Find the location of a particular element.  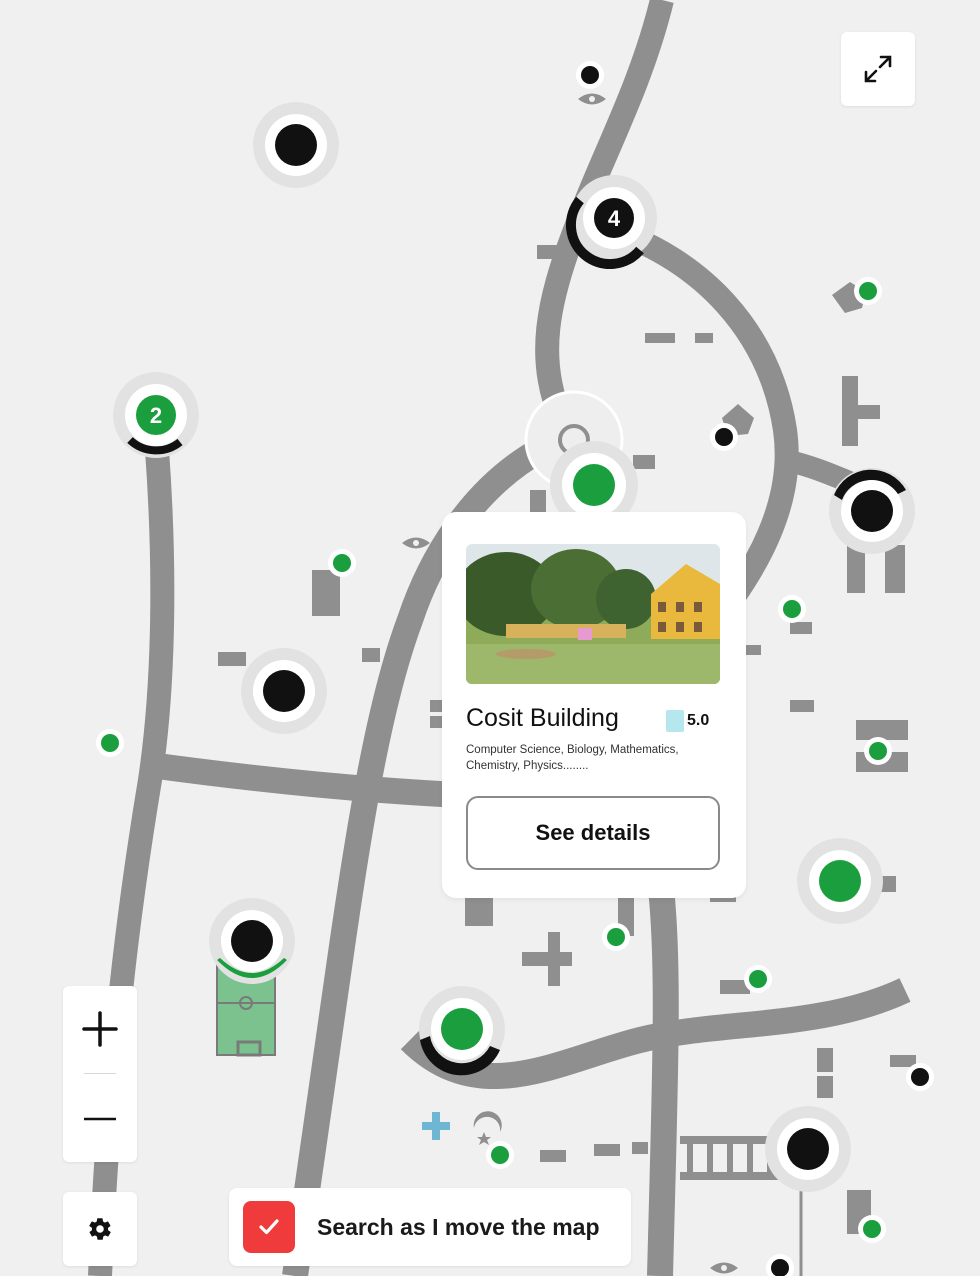

search-as-move-toggle: Search as I move the map is located at coordinates (430, 1227).